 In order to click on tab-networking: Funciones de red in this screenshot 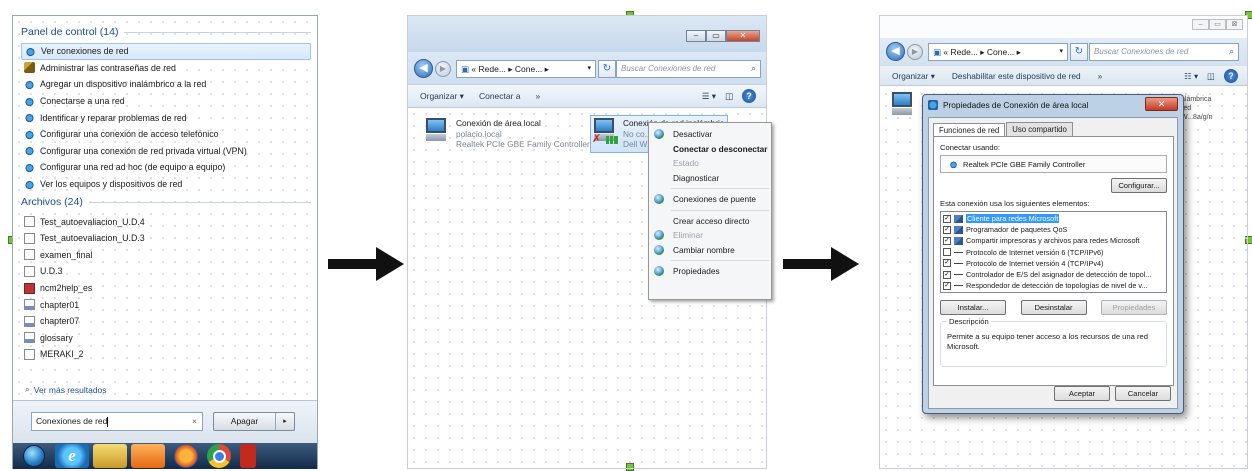, I will do `click(969, 130)`.